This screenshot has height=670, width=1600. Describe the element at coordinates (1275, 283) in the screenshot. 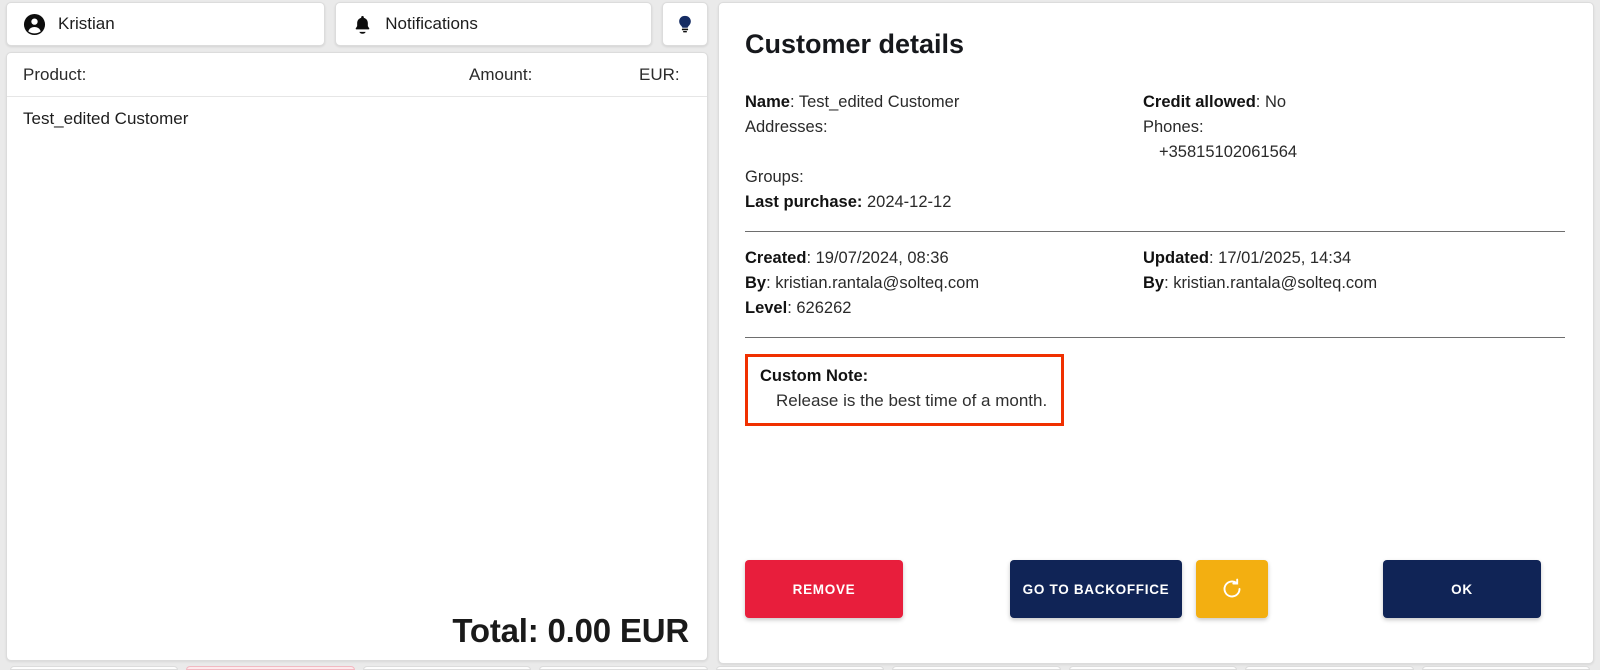

I see `field-updated-by-value: kristian.rantala@solteq.com` at that location.